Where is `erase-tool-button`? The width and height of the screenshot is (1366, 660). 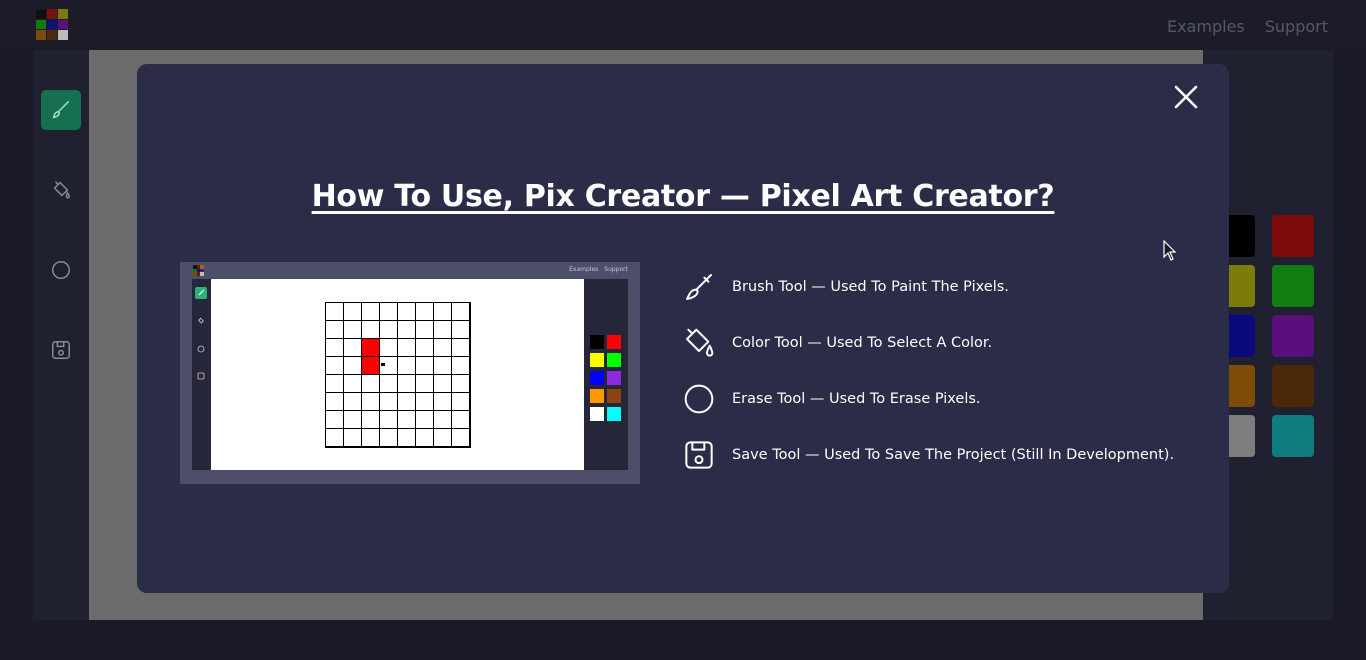 erase-tool-button is located at coordinates (61, 270).